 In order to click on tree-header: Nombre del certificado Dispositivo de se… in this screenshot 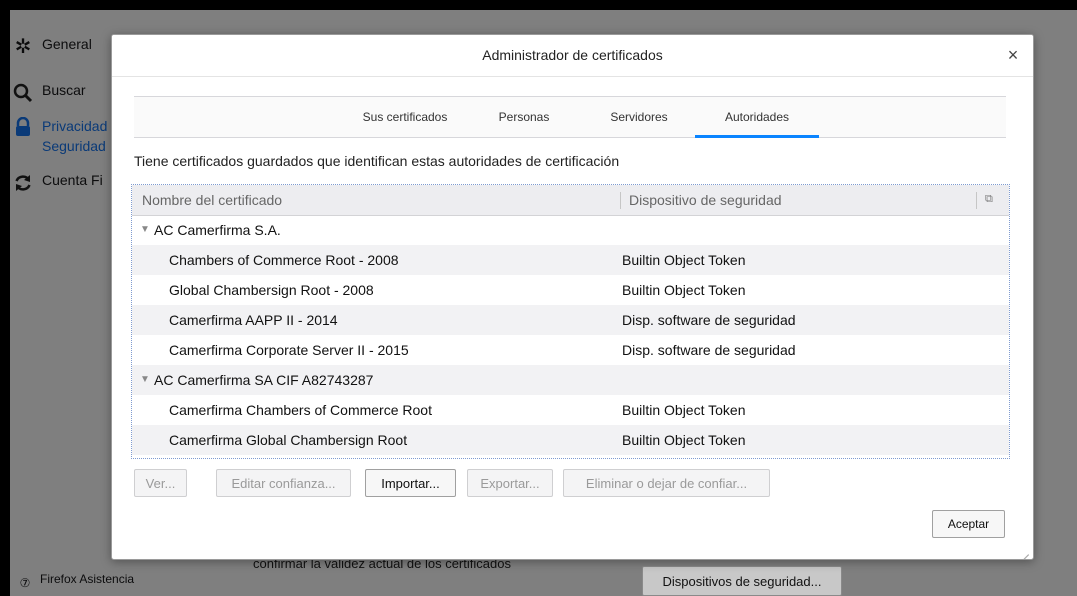, I will do `click(570, 200)`.